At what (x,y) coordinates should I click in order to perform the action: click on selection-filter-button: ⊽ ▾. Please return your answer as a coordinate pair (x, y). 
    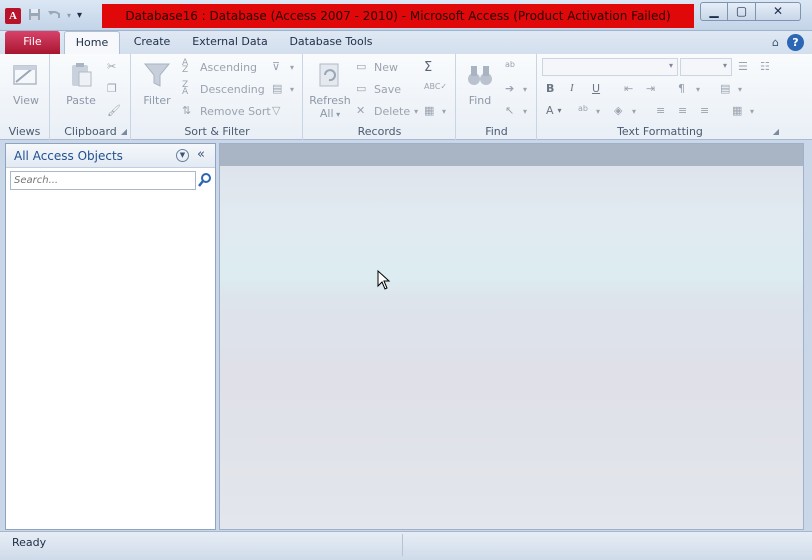
    Looking at the image, I should click on (283, 67).